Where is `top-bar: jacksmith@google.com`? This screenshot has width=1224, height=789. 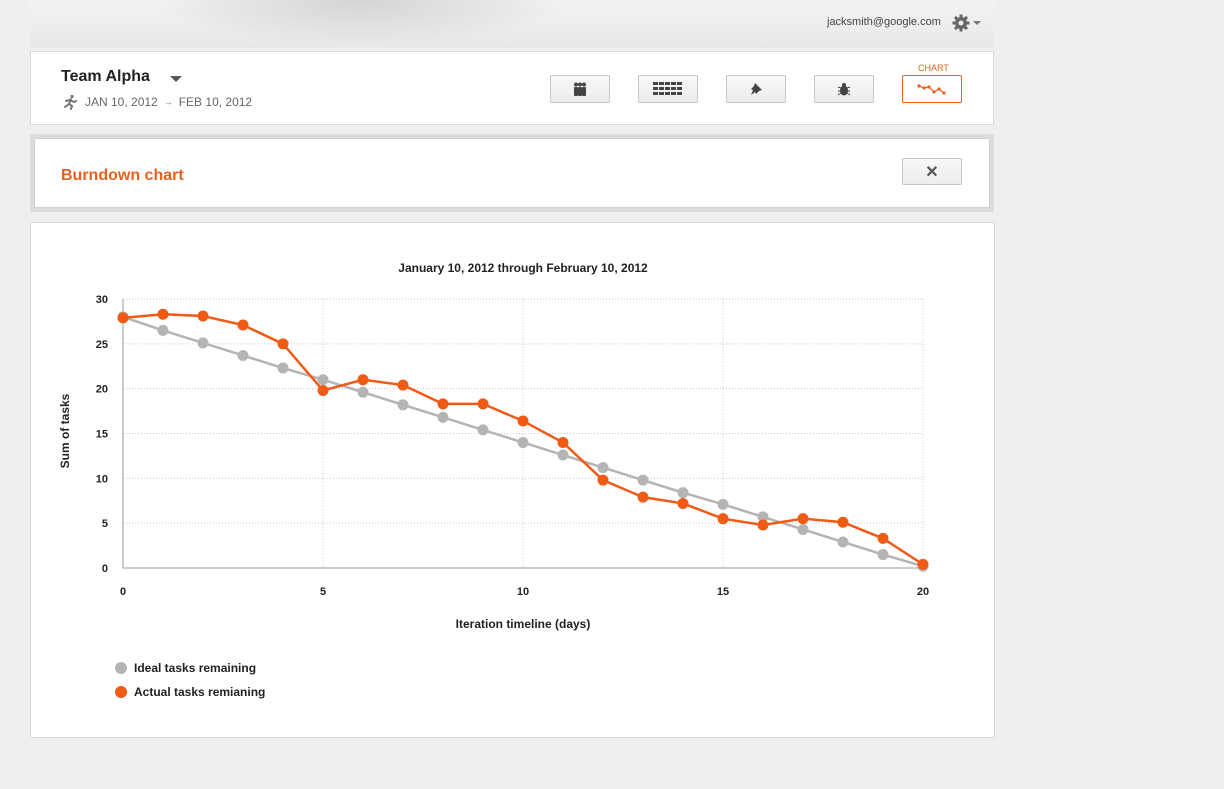
top-bar: jacksmith@google.com is located at coordinates (512, 24).